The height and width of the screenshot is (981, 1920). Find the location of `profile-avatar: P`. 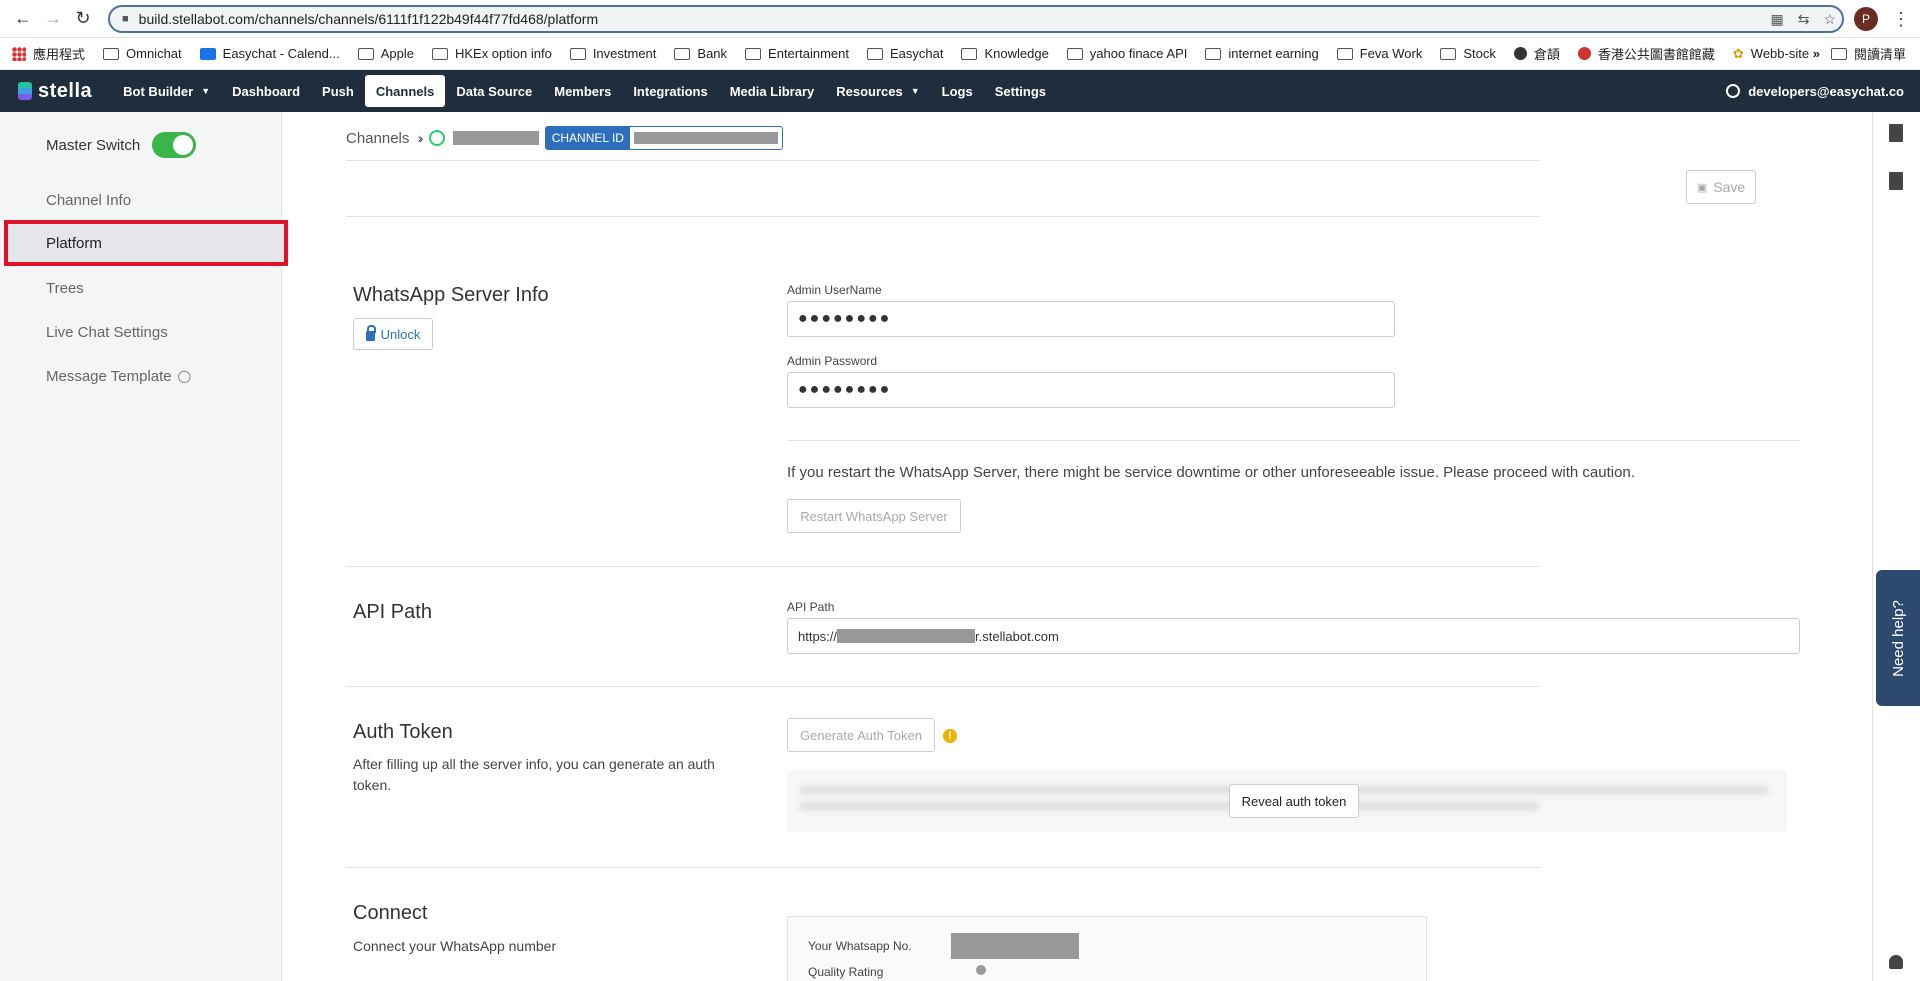

profile-avatar: P is located at coordinates (1866, 19).